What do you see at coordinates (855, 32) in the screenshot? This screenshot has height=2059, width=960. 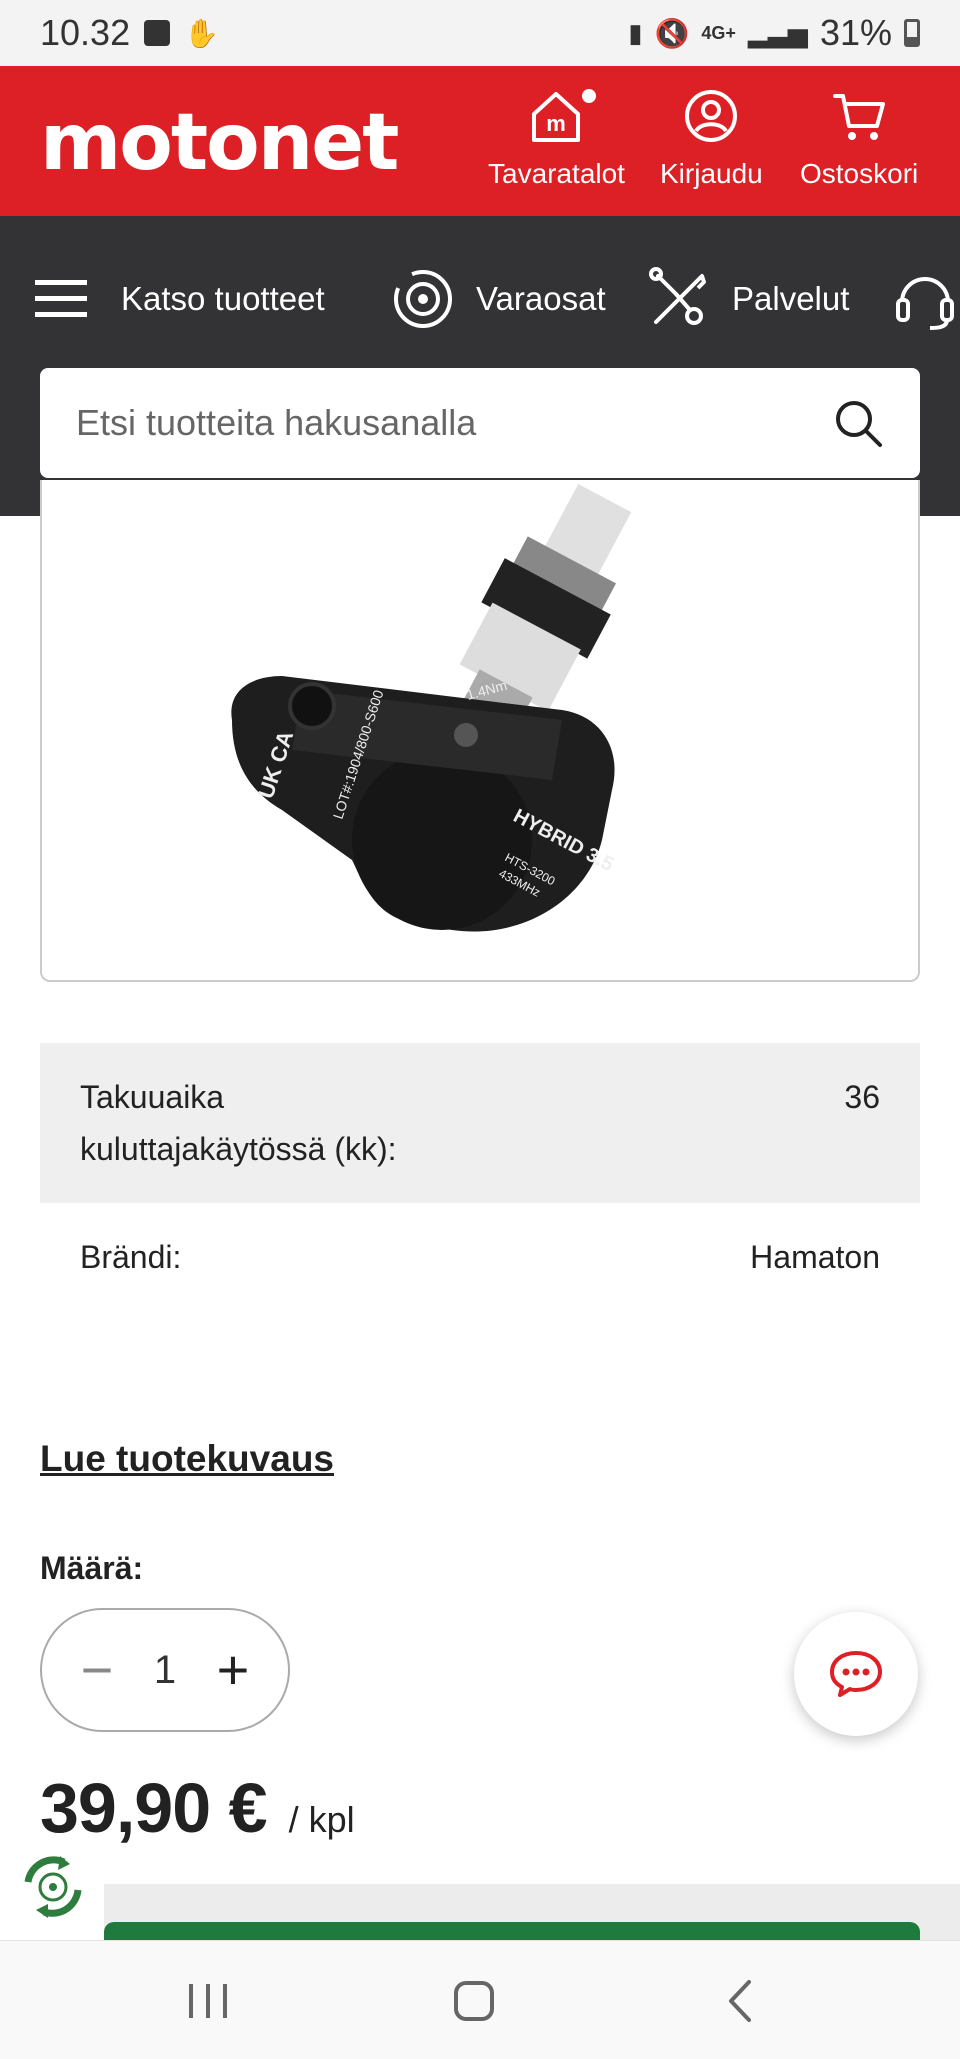 I see `battery-percent: 31%` at bounding box center [855, 32].